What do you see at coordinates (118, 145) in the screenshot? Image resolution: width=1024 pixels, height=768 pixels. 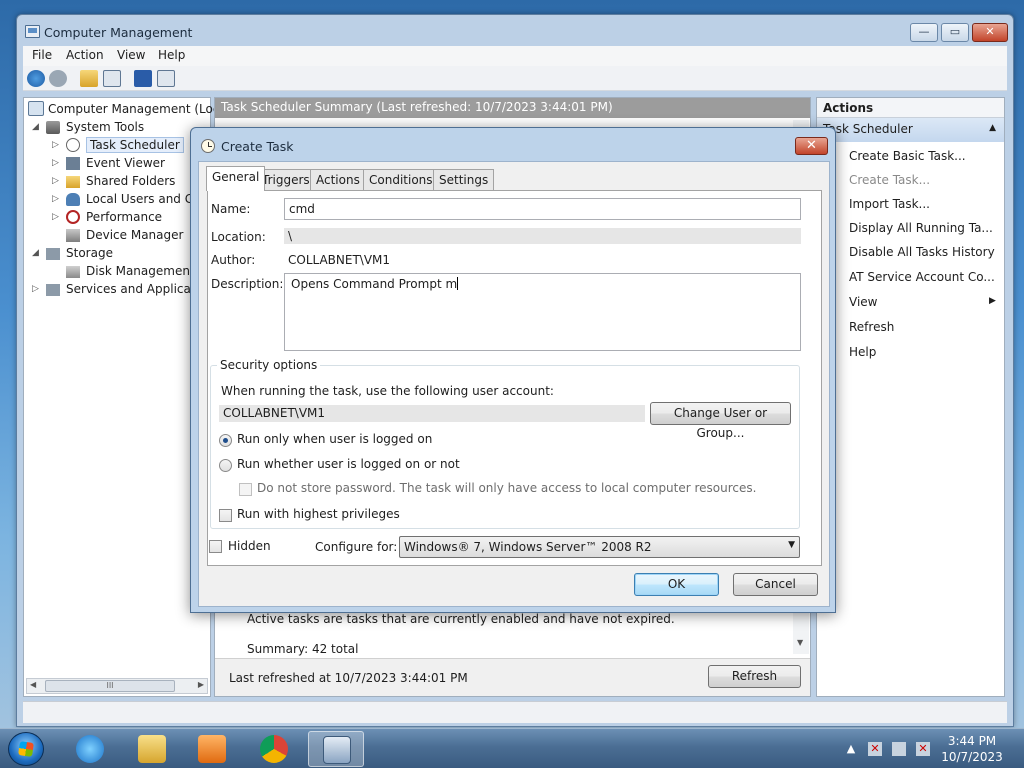 I see `tree-item-task-scheduler: ▷ Task Scheduler` at bounding box center [118, 145].